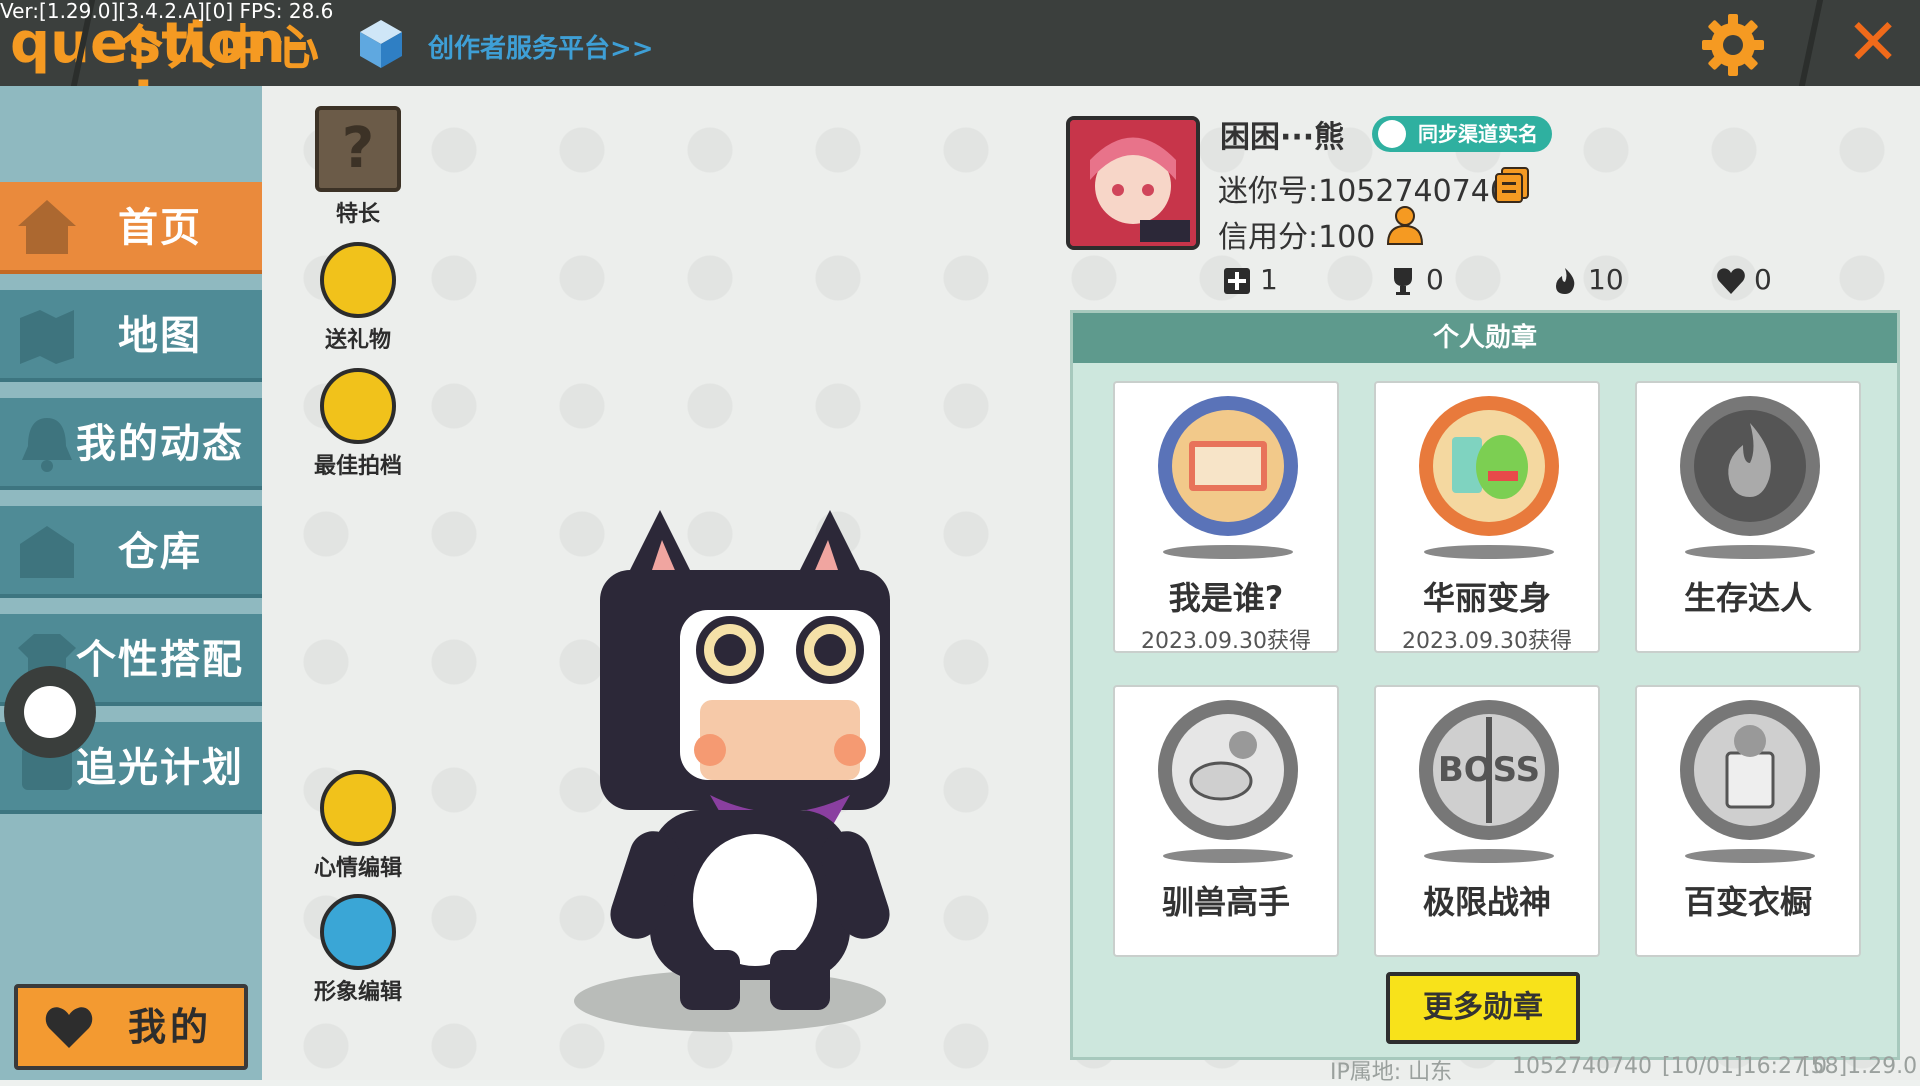 The image size is (1920, 1086). I want to click on mine-button: 我的, so click(131, 1027).